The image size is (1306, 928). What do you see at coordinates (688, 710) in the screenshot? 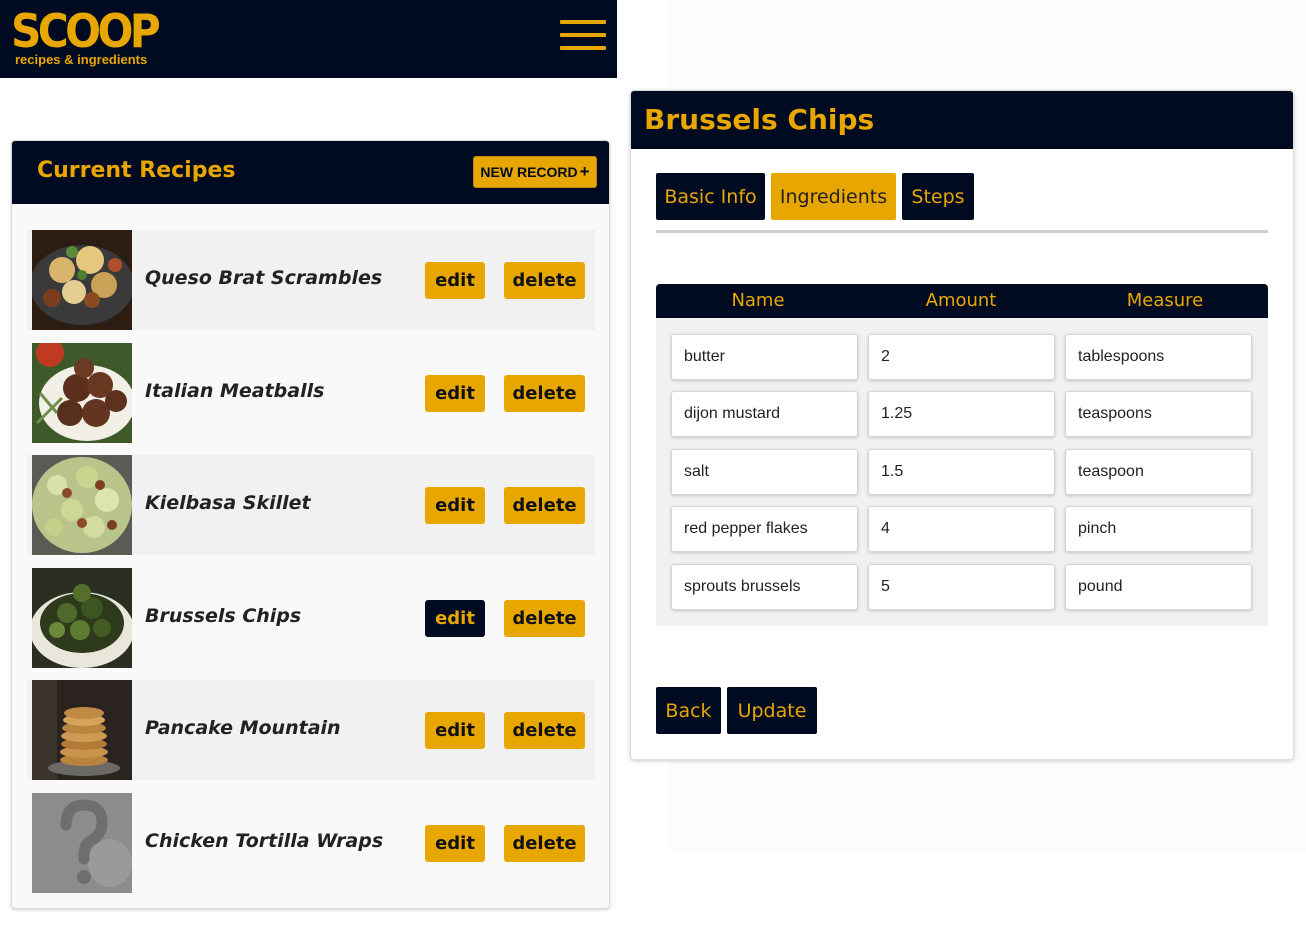
I see `back-button: Back` at bounding box center [688, 710].